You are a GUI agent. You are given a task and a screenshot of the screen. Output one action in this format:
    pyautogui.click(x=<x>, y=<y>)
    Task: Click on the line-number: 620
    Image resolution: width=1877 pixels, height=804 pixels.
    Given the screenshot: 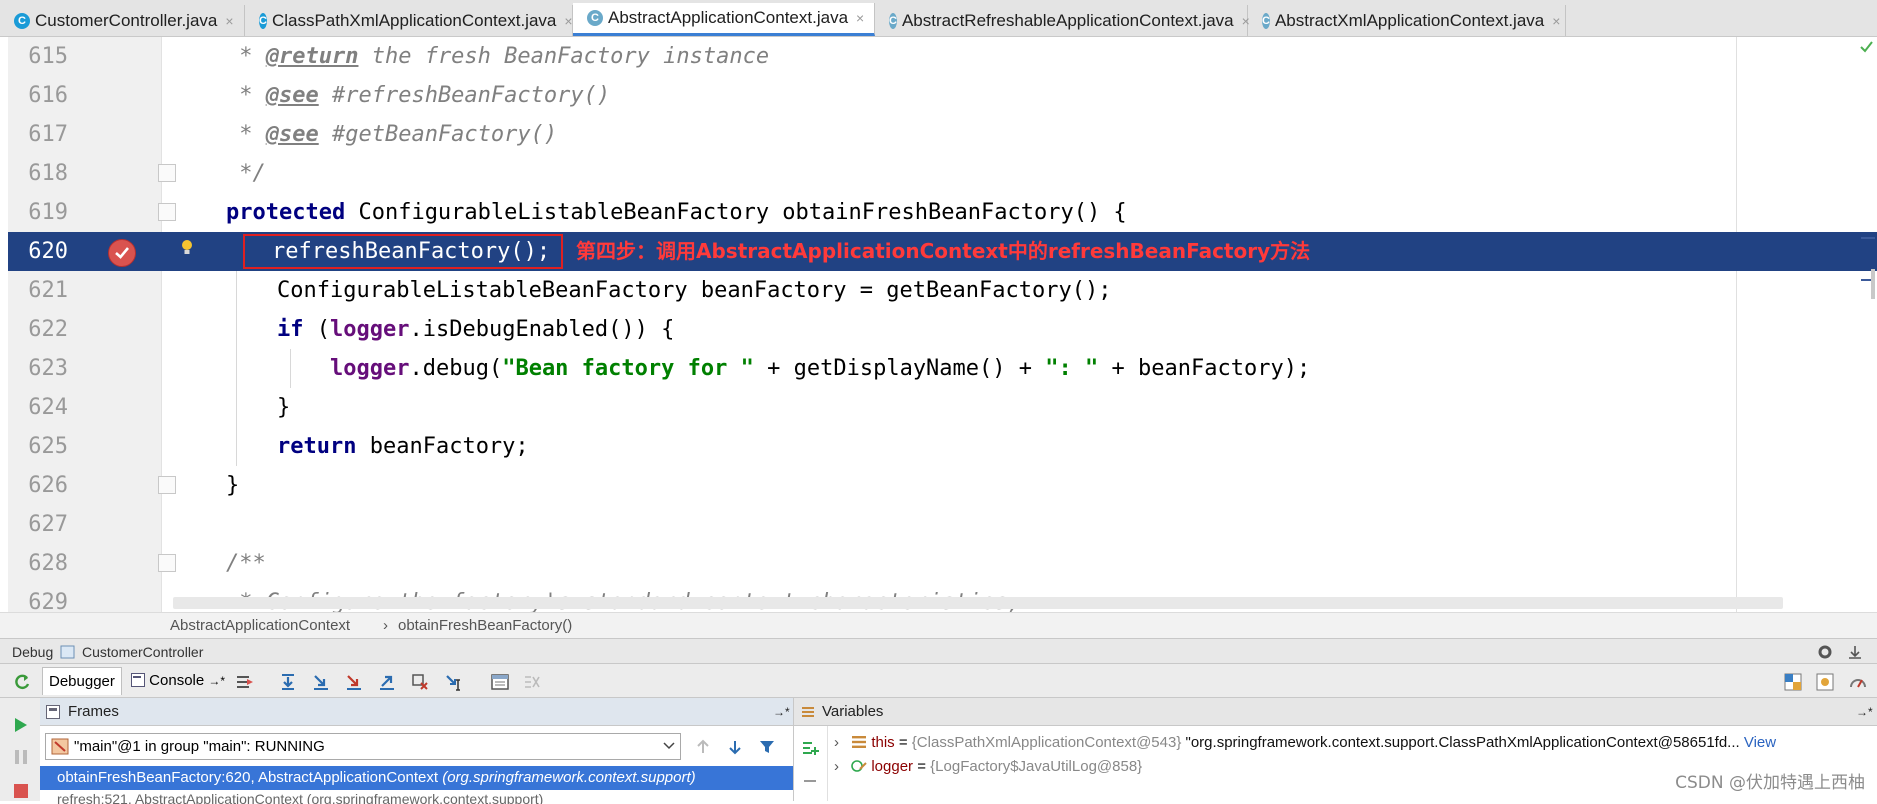 What is the action you would take?
    pyautogui.click(x=48, y=251)
    